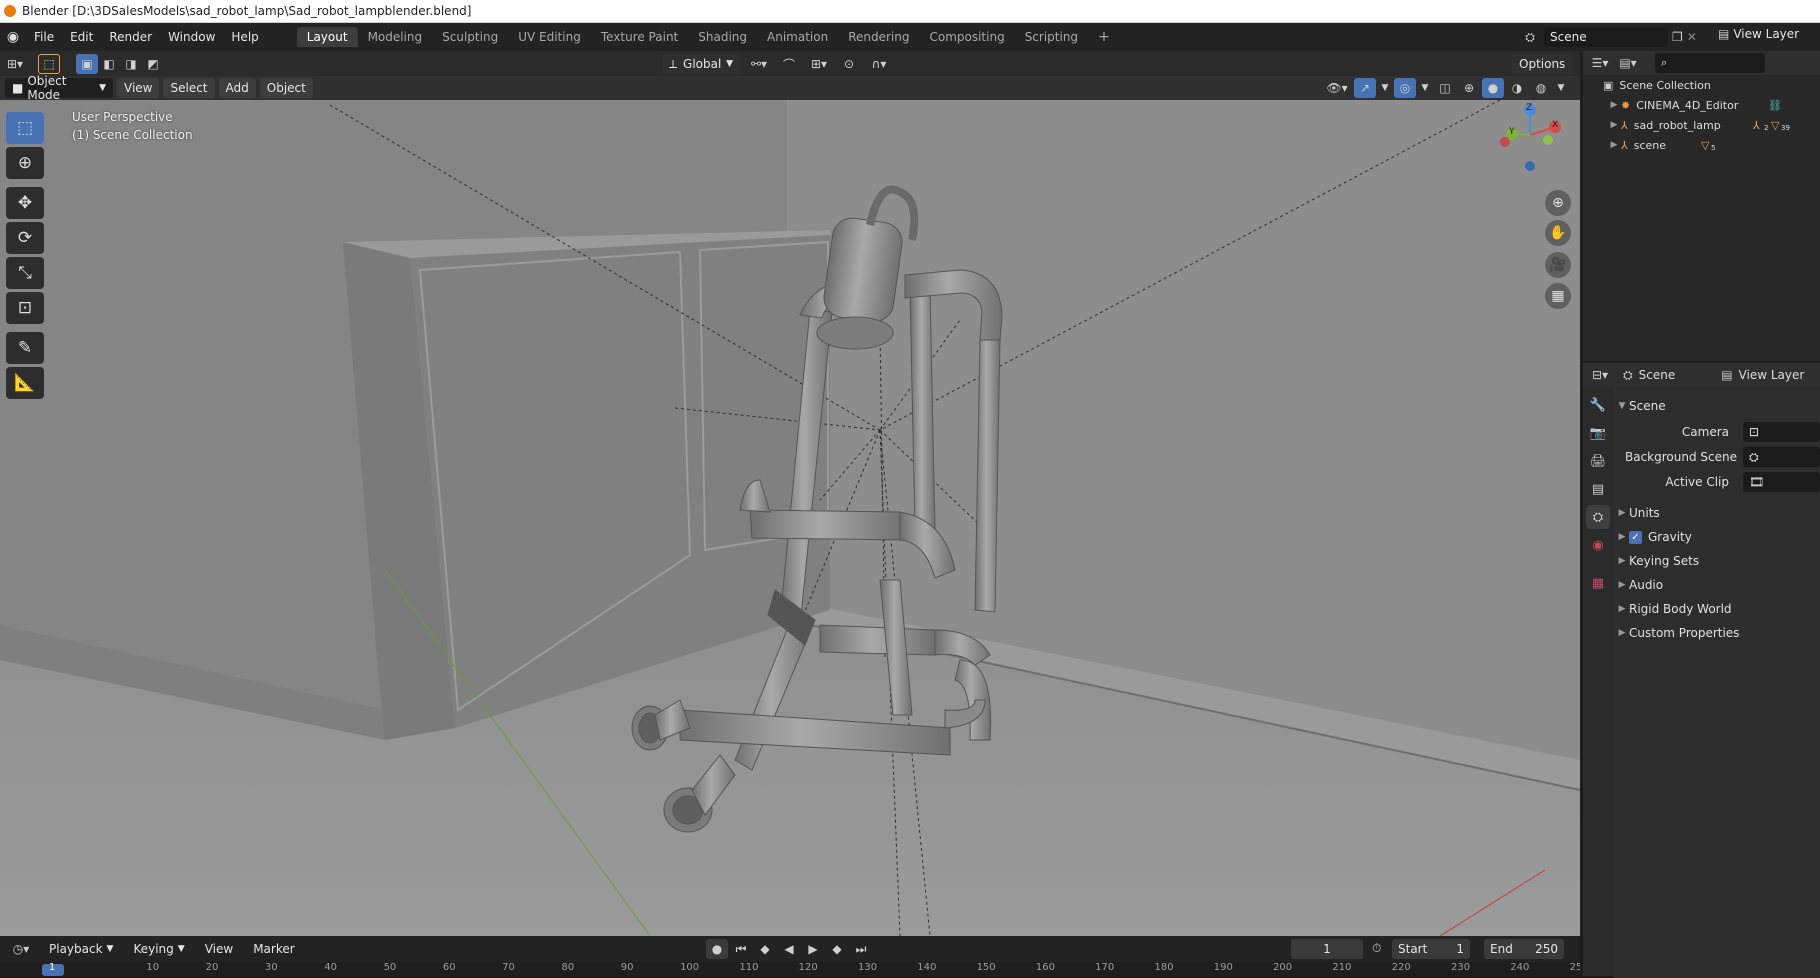  I want to click on record-button-icon: ●, so click(717, 949).